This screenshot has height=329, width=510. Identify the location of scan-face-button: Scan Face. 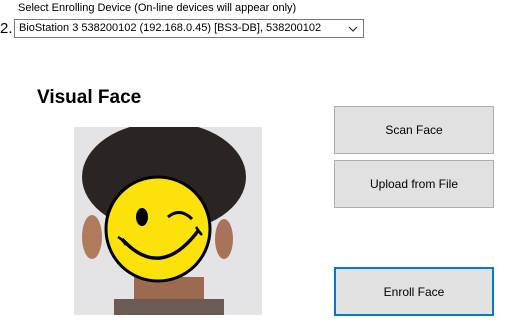
(414, 130).